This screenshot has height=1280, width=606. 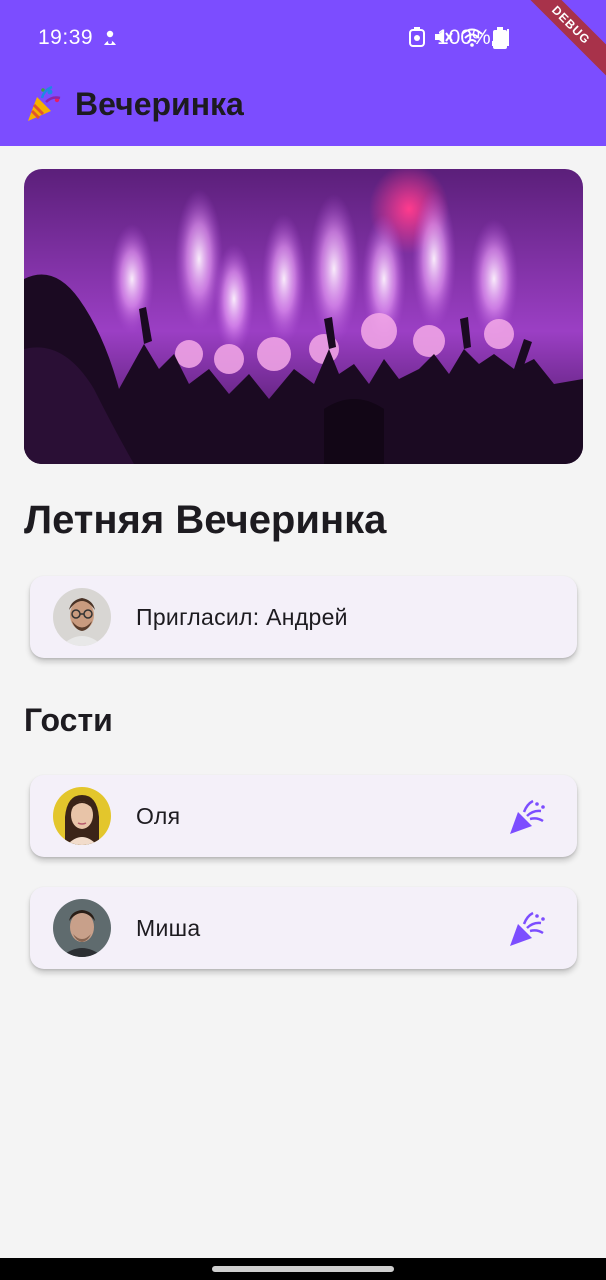 What do you see at coordinates (159, 104) in the screenshot?
I see `app-title: Вечеринка` at bounding box center [159, 104].